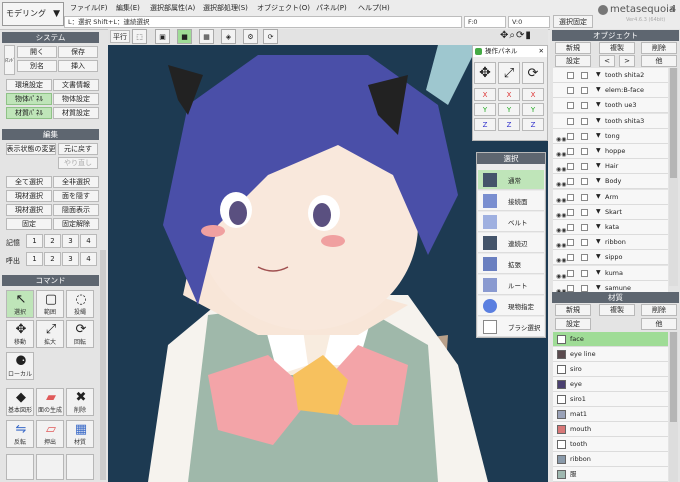 The height and width of the screenshot is (482, 680). What do you see at coordinates (659, 48) in the screenshot?
I see `object-delete-button: 削除` at bounding box center [659, 48].